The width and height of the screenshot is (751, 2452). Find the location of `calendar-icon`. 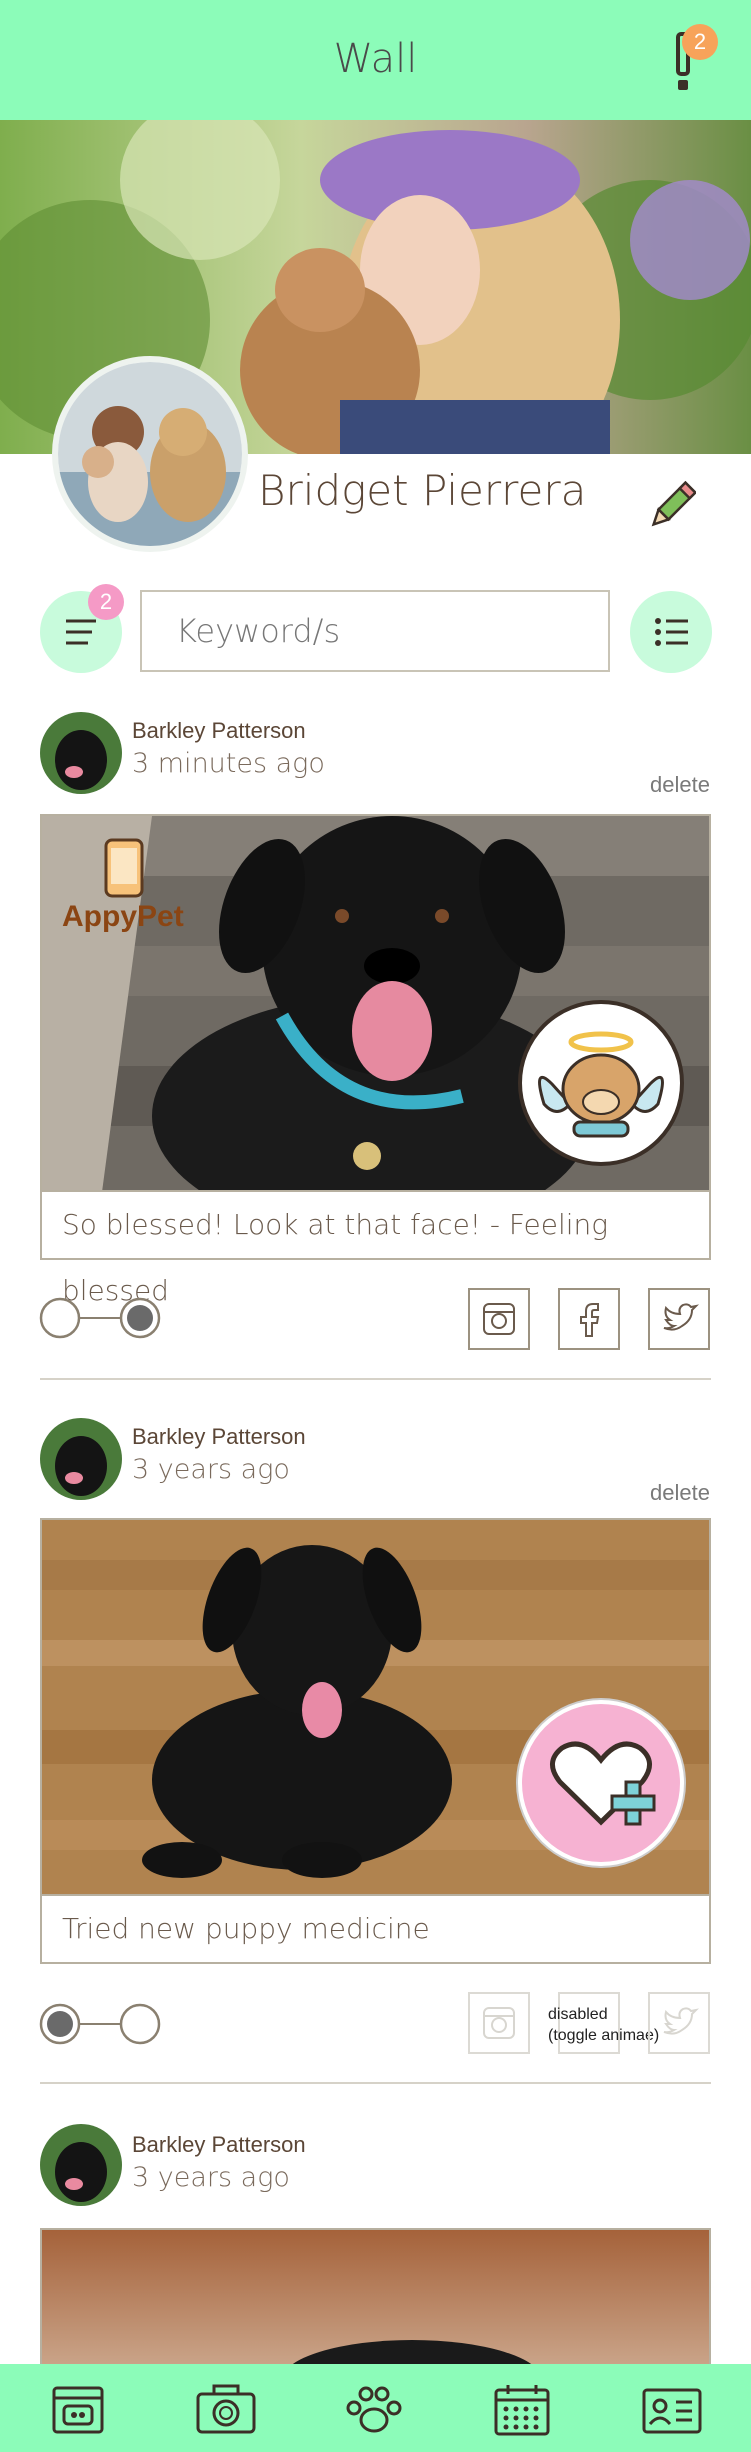

calendar-icon is located at coordinates (522, 2410).